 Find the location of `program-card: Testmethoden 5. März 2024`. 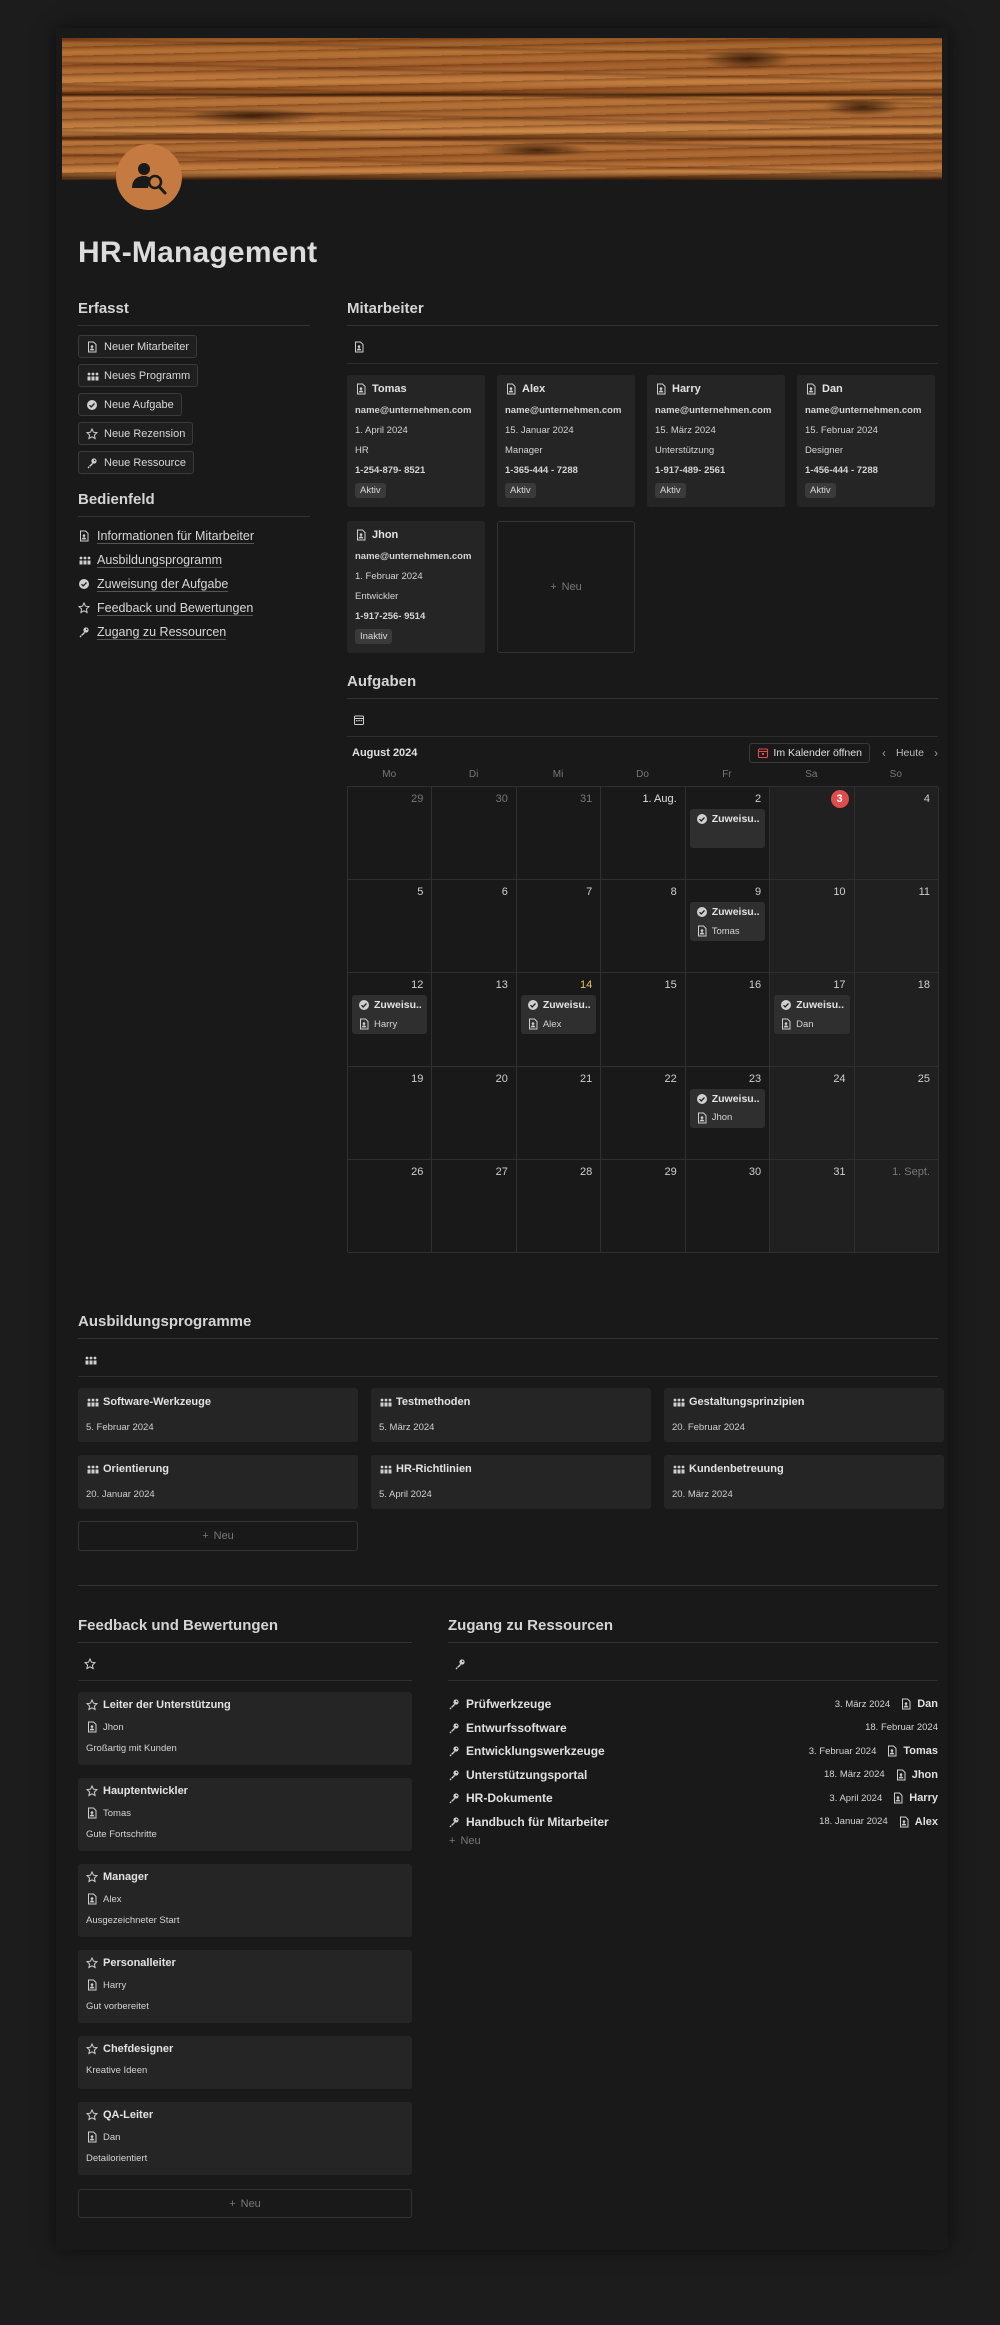

program-card: Testmethoden 5. März 2024 is located at coordinates (511, 1415).